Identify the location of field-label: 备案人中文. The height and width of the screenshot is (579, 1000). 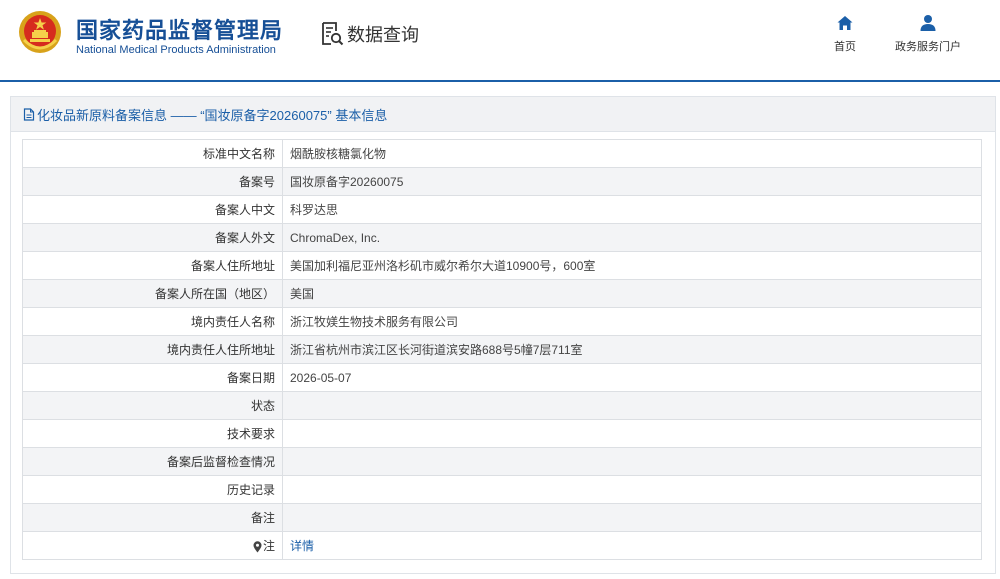
(152, 209).